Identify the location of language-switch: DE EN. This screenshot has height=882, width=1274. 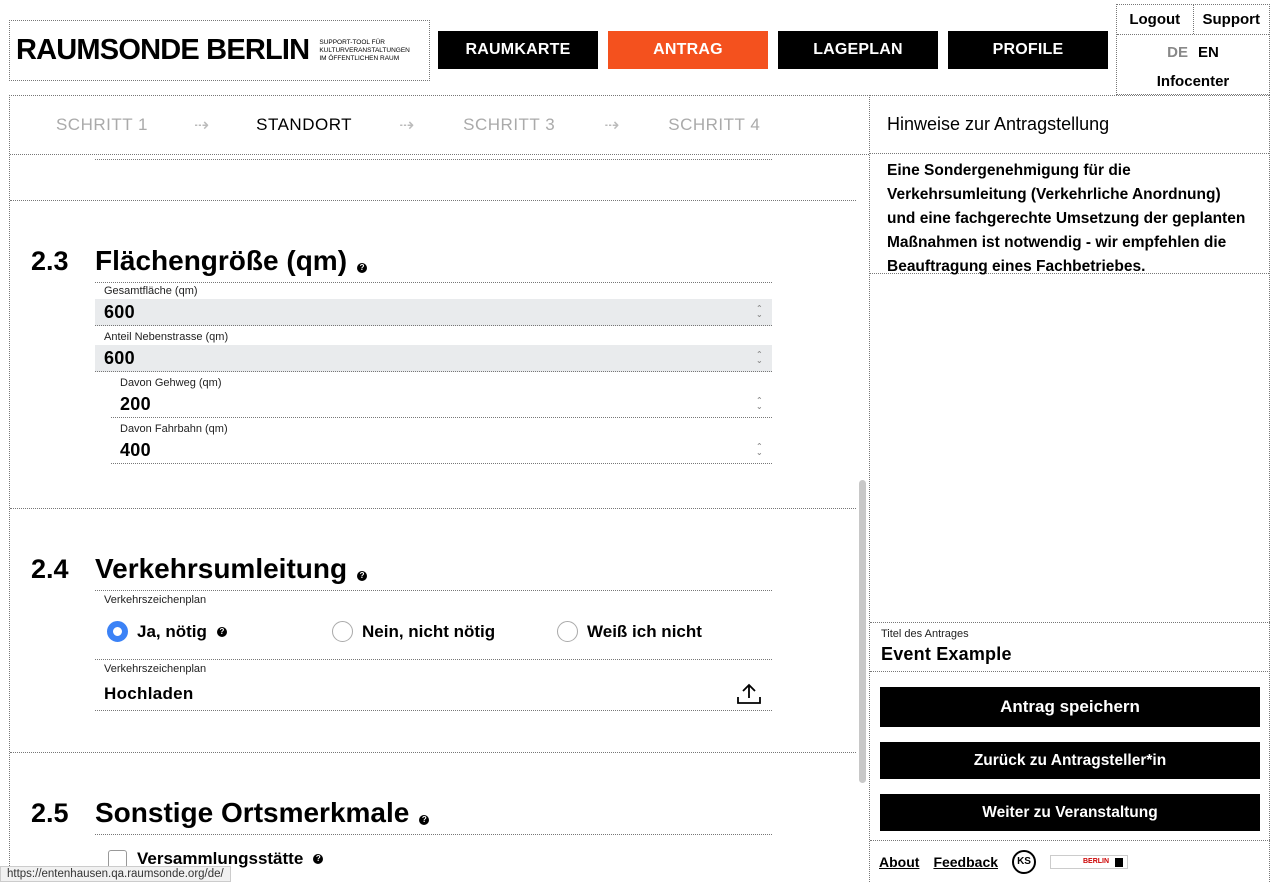
(1193, 52).